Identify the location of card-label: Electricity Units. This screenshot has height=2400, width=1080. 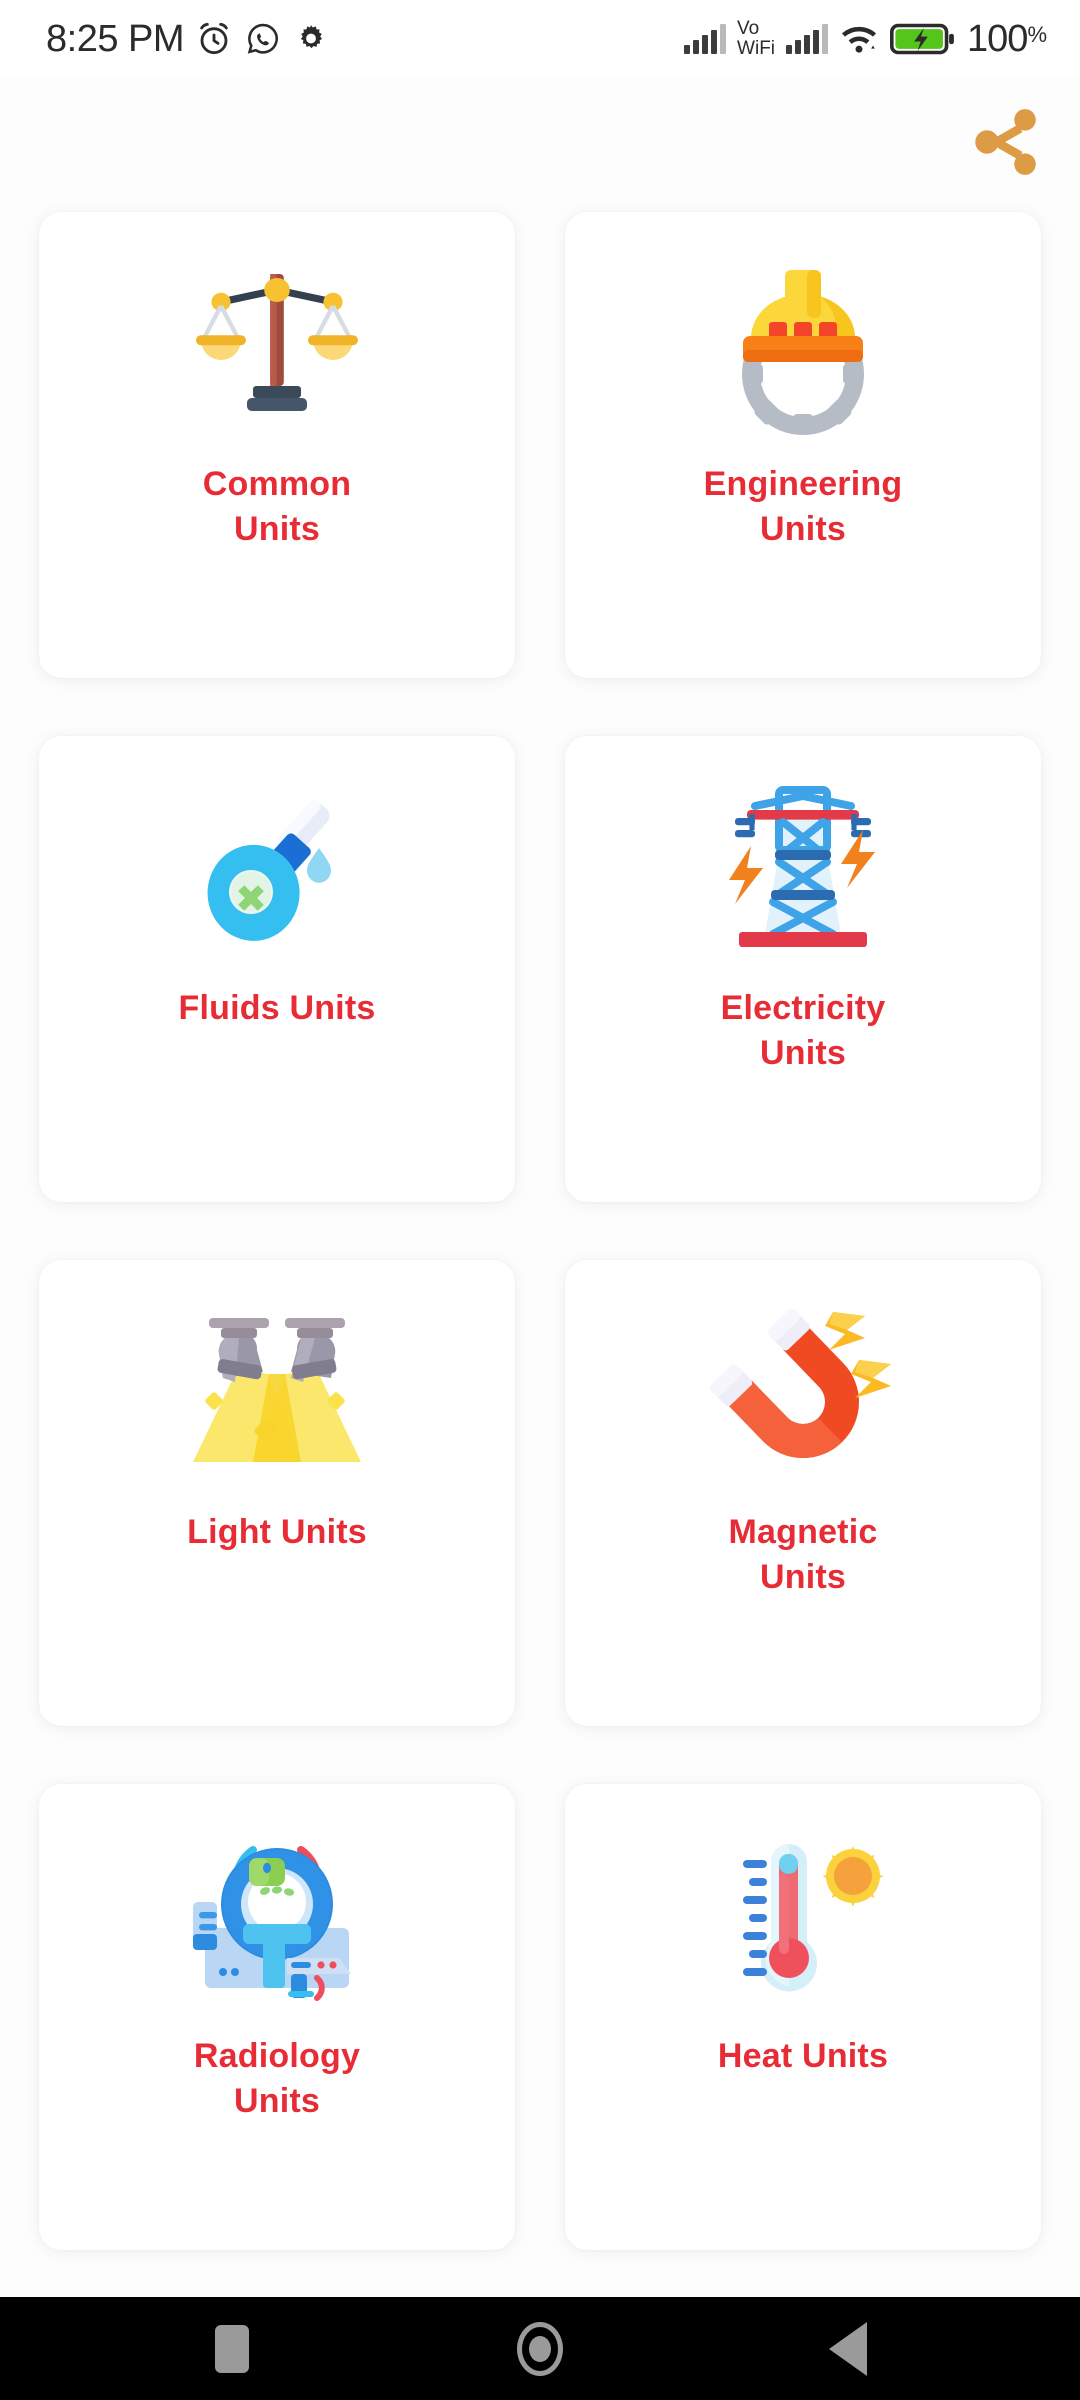
(802, 1031).